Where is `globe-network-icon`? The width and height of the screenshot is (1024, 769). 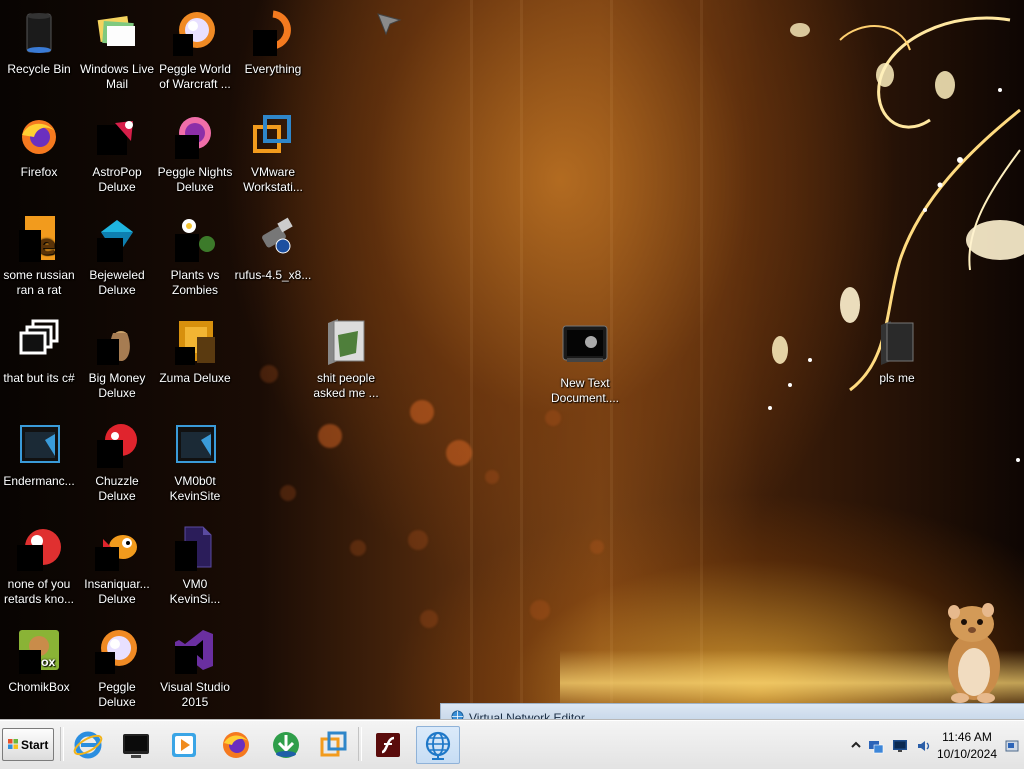
globe-network-icon is located at coordinates (438, 745).